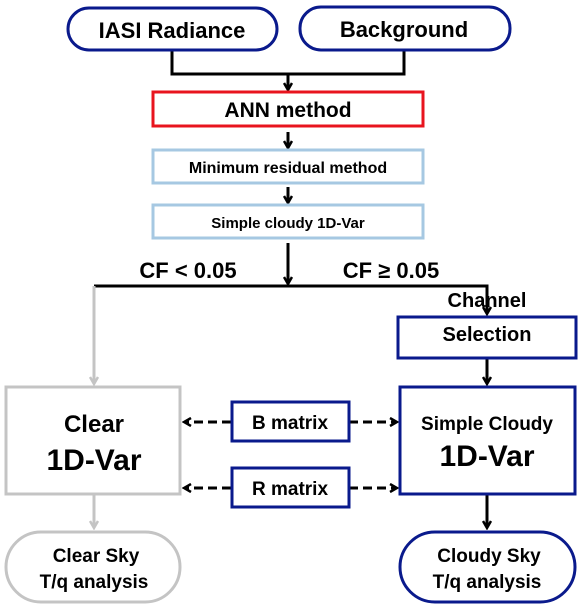 Image resolution: width=581 pixels, height=610 pixels. I want to click on node-ann-method: ANN method, so click(288, 109).